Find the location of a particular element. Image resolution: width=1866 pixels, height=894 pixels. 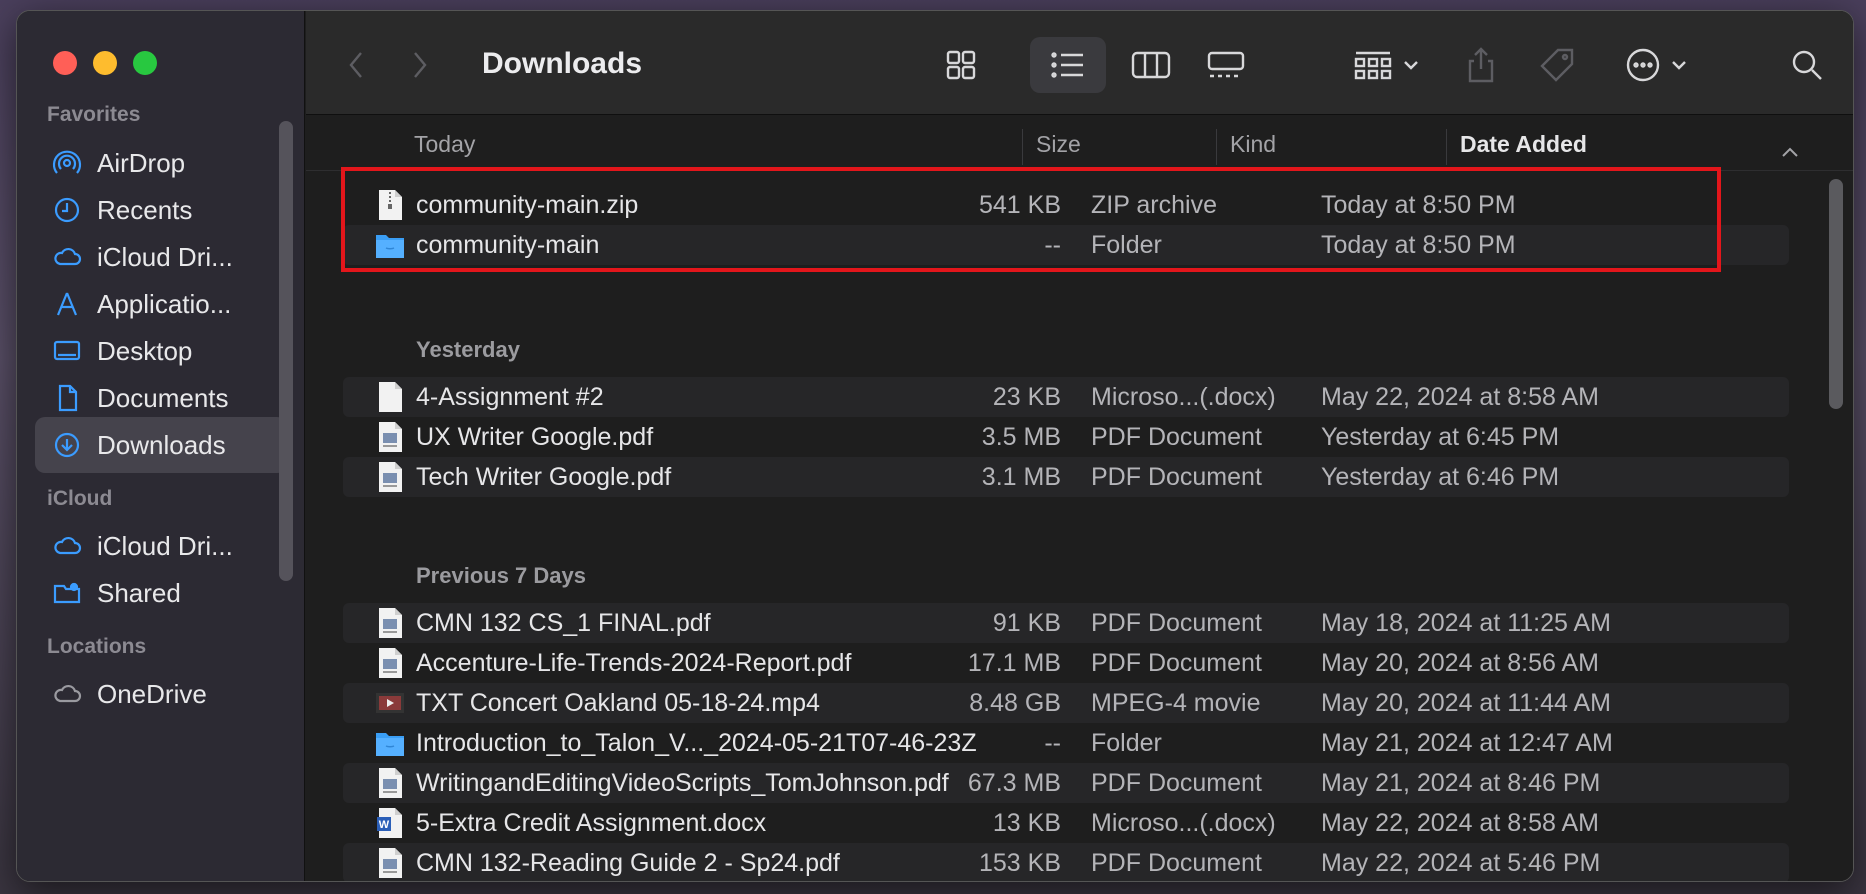

sidebar-item-downloads: Downloads is located at coordinates (161, 445).